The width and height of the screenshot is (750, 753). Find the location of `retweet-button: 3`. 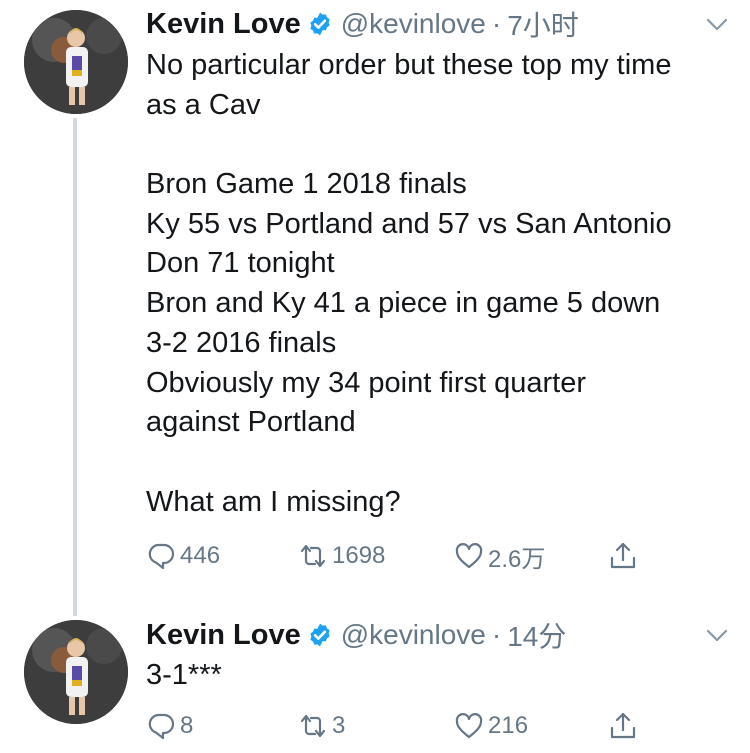

retweet-button: 3 is located at coordinates (321, 726).